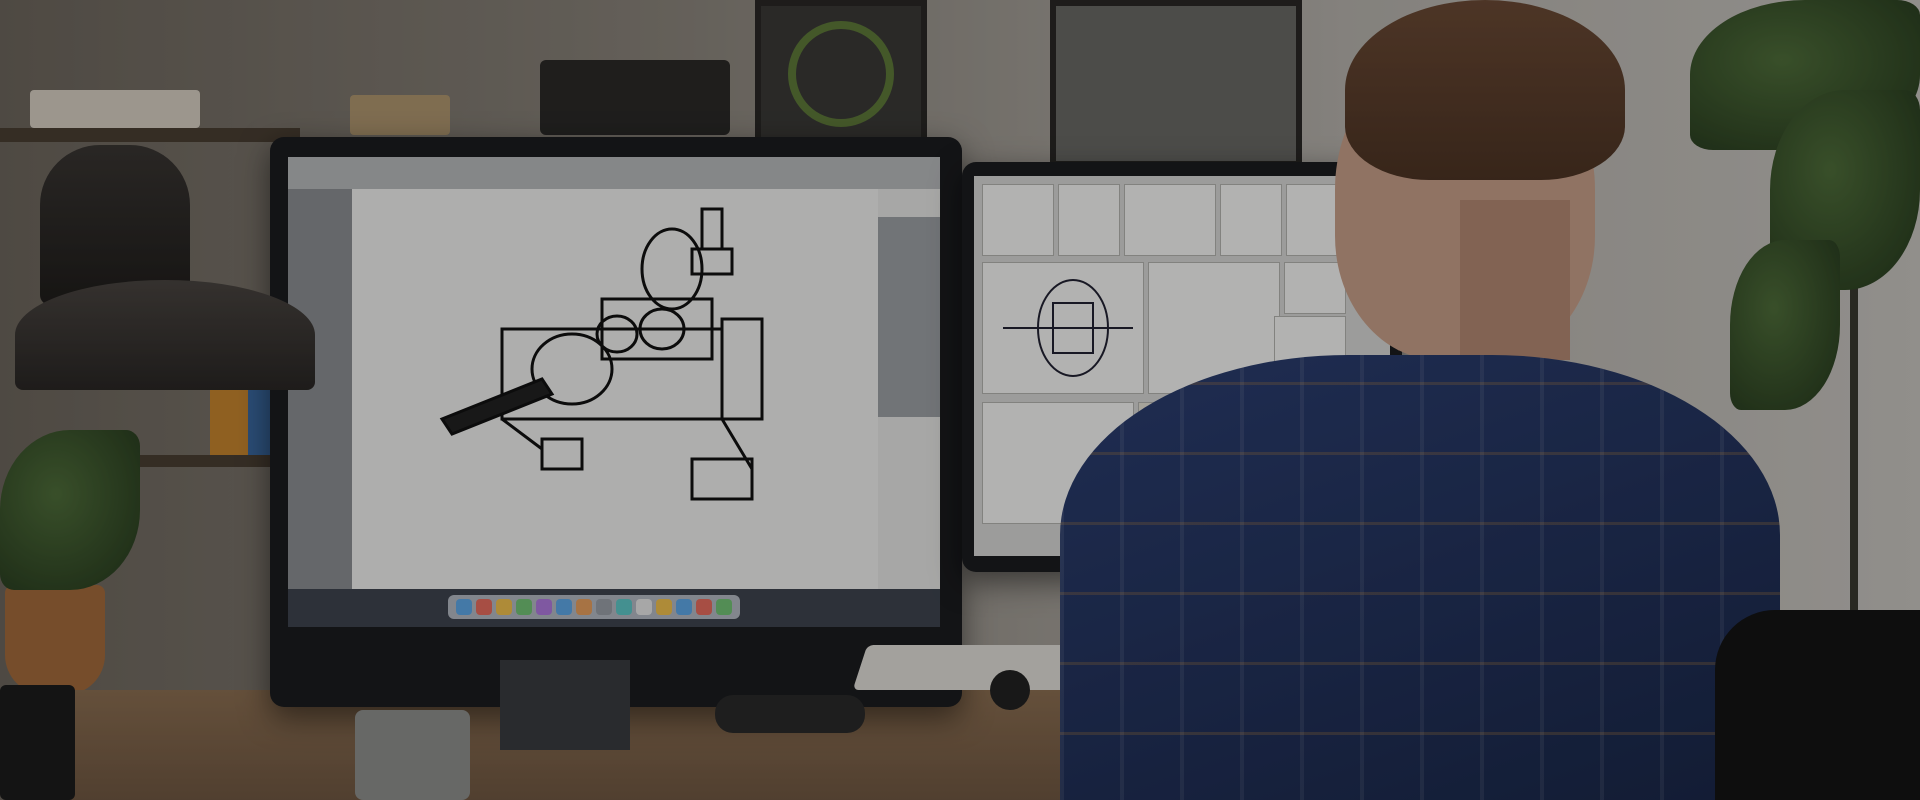  I want to click on cad-drawing-canvas, so click(615, 389).